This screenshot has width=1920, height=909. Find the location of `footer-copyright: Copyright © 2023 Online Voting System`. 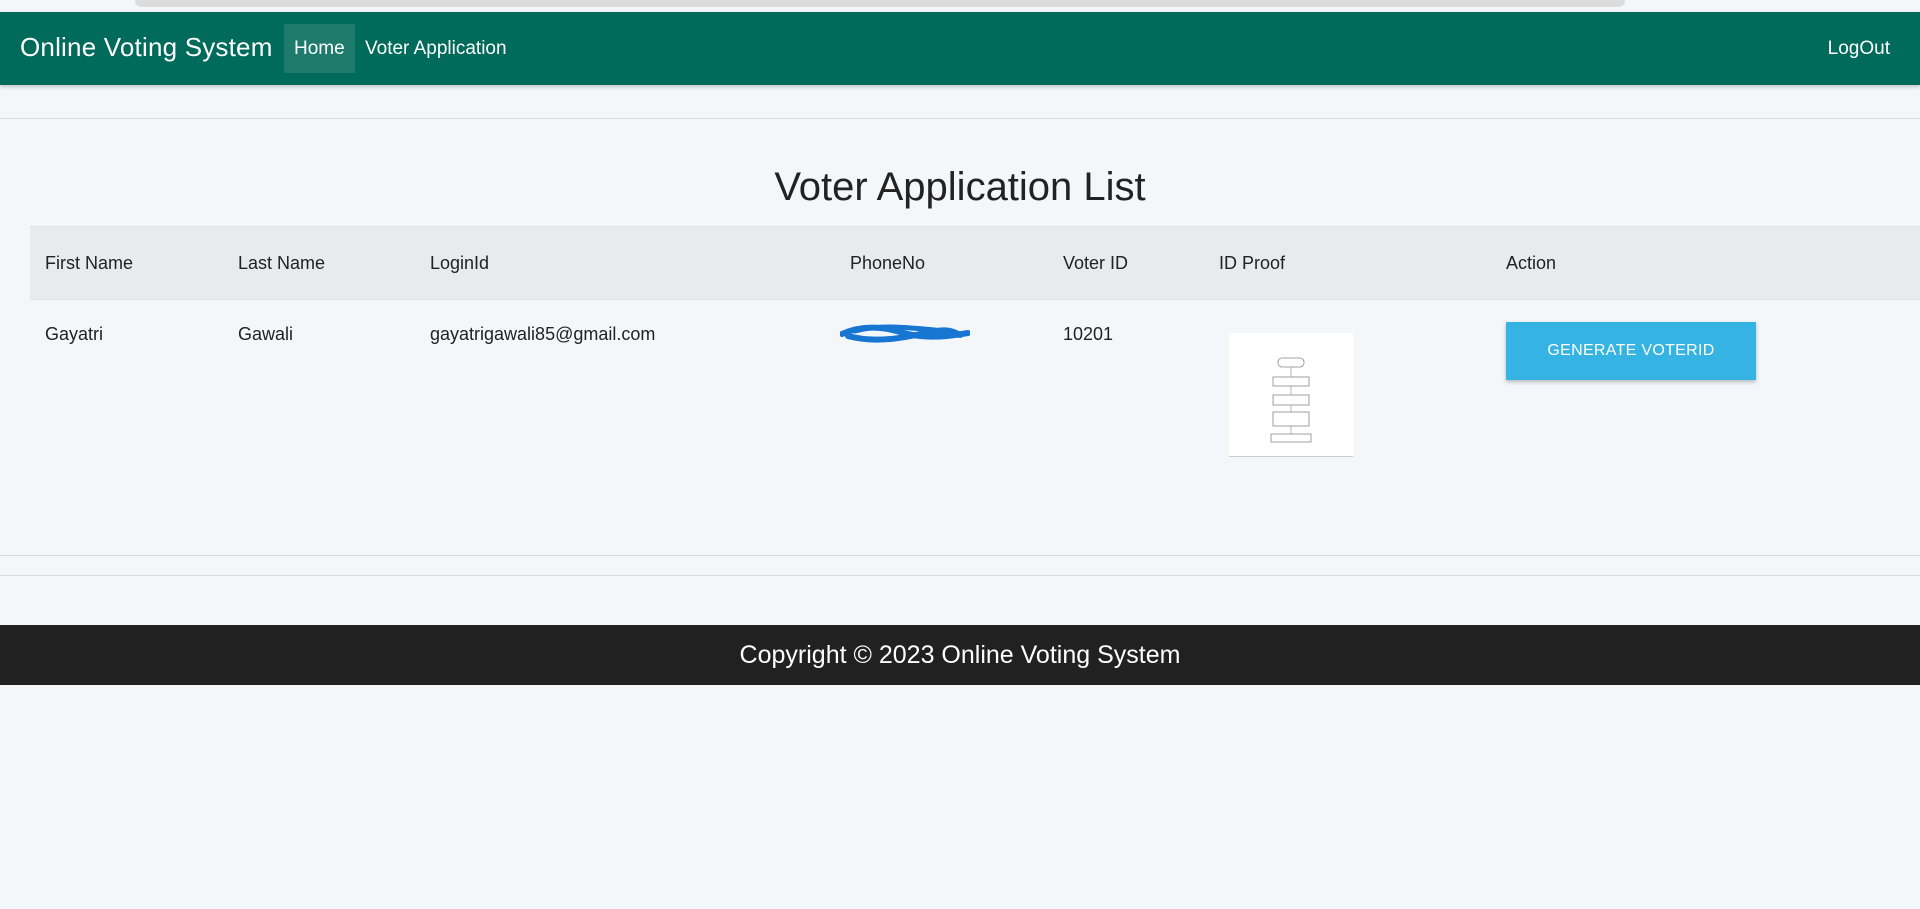

footer-copyright: Copyright © 2023 Online Voting System is located at coordinates (960, 655).